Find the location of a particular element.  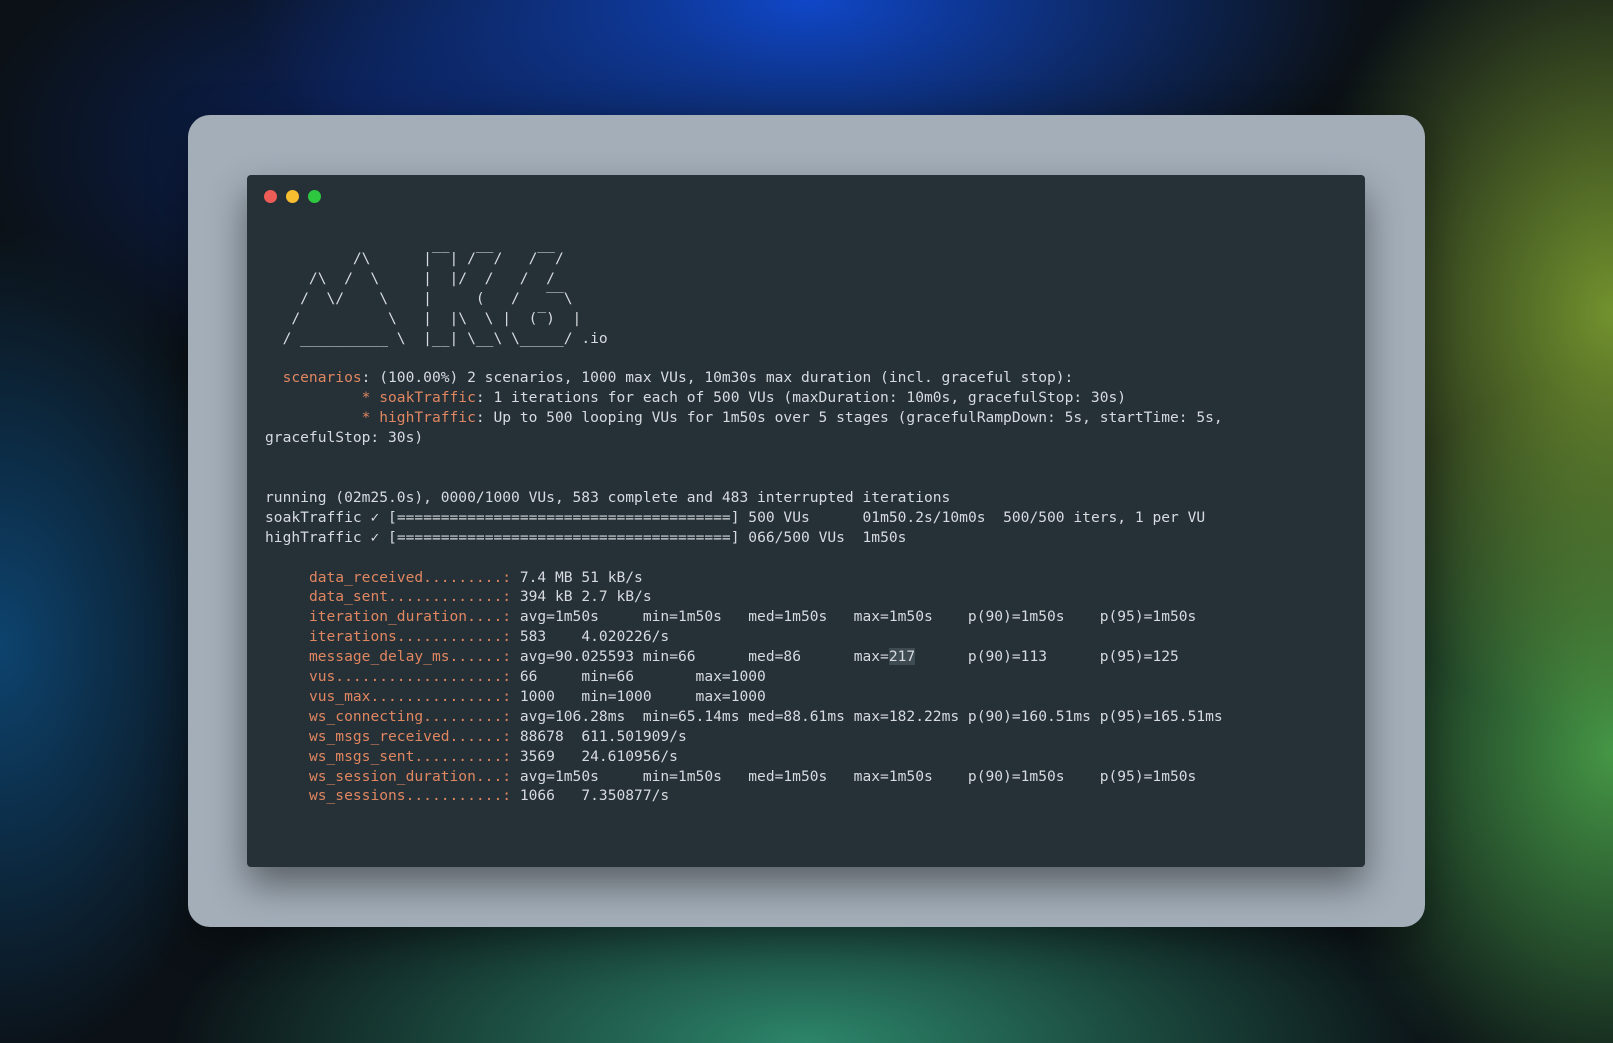

metric-value: 1066 7.350877/s is located at coordinates (594, 796).